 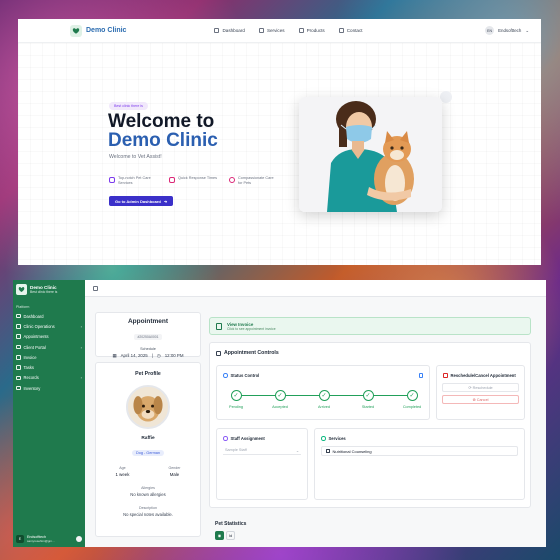 I want to click on step-accepted: ✓ Accepted, so click(x=280, y=399).